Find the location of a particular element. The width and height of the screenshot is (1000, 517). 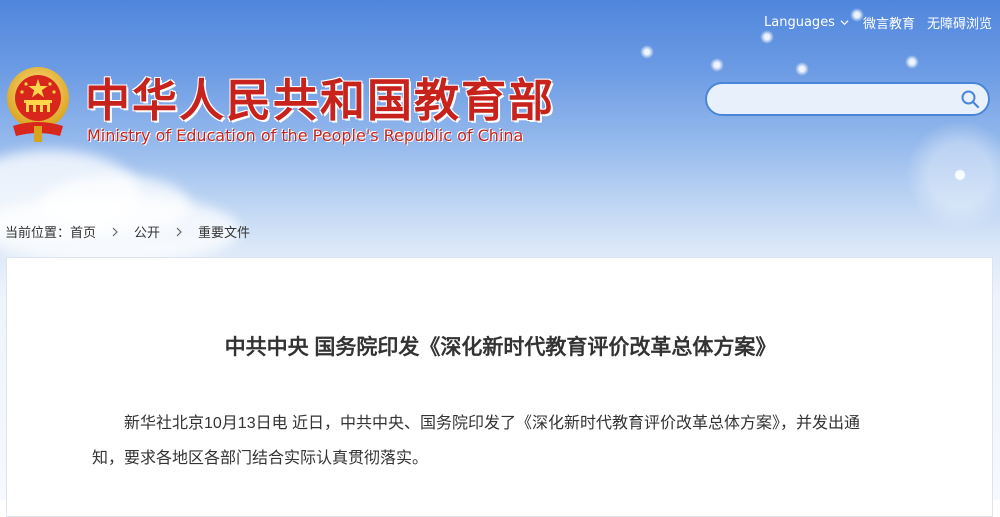

national-emblem-icon is located at coordinates (38, 104).